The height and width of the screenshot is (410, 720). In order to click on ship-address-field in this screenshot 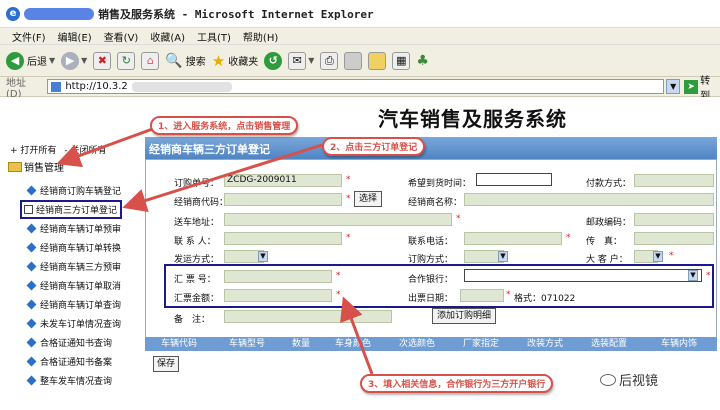, I will do `click(338, 219)`.